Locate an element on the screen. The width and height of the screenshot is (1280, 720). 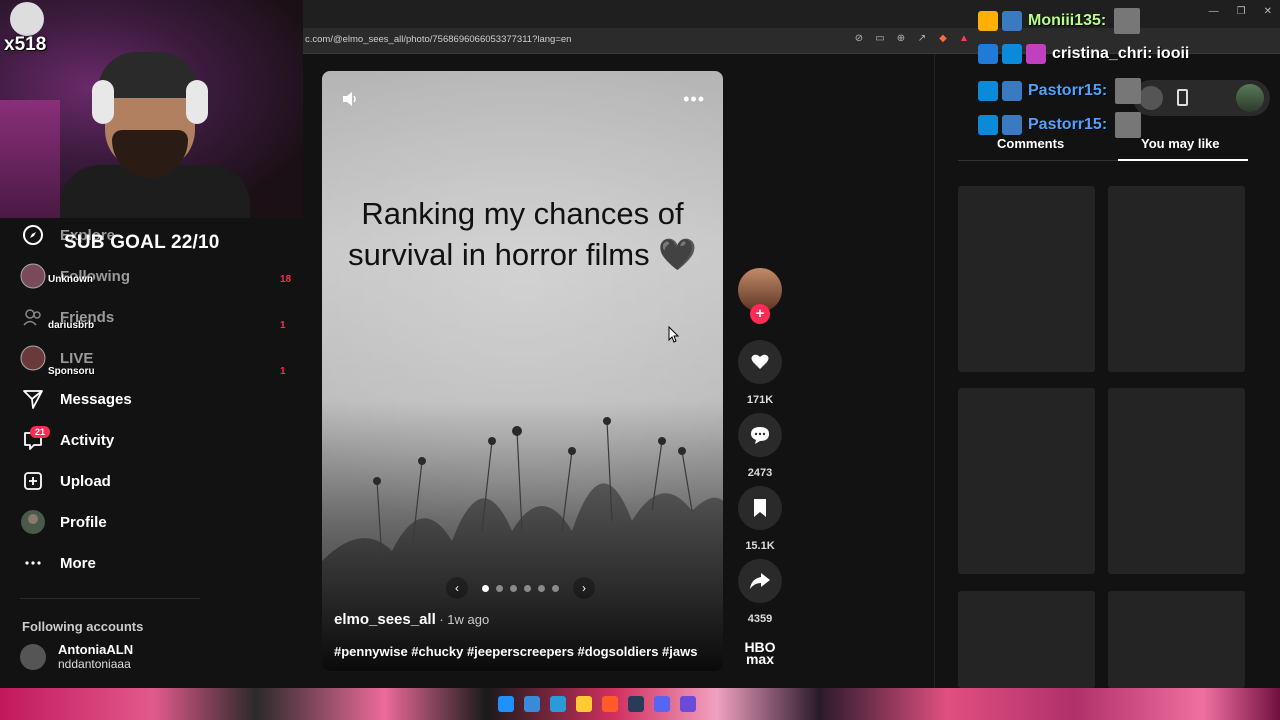
mouse-cursor-icon is located at coordinates (674, 336).